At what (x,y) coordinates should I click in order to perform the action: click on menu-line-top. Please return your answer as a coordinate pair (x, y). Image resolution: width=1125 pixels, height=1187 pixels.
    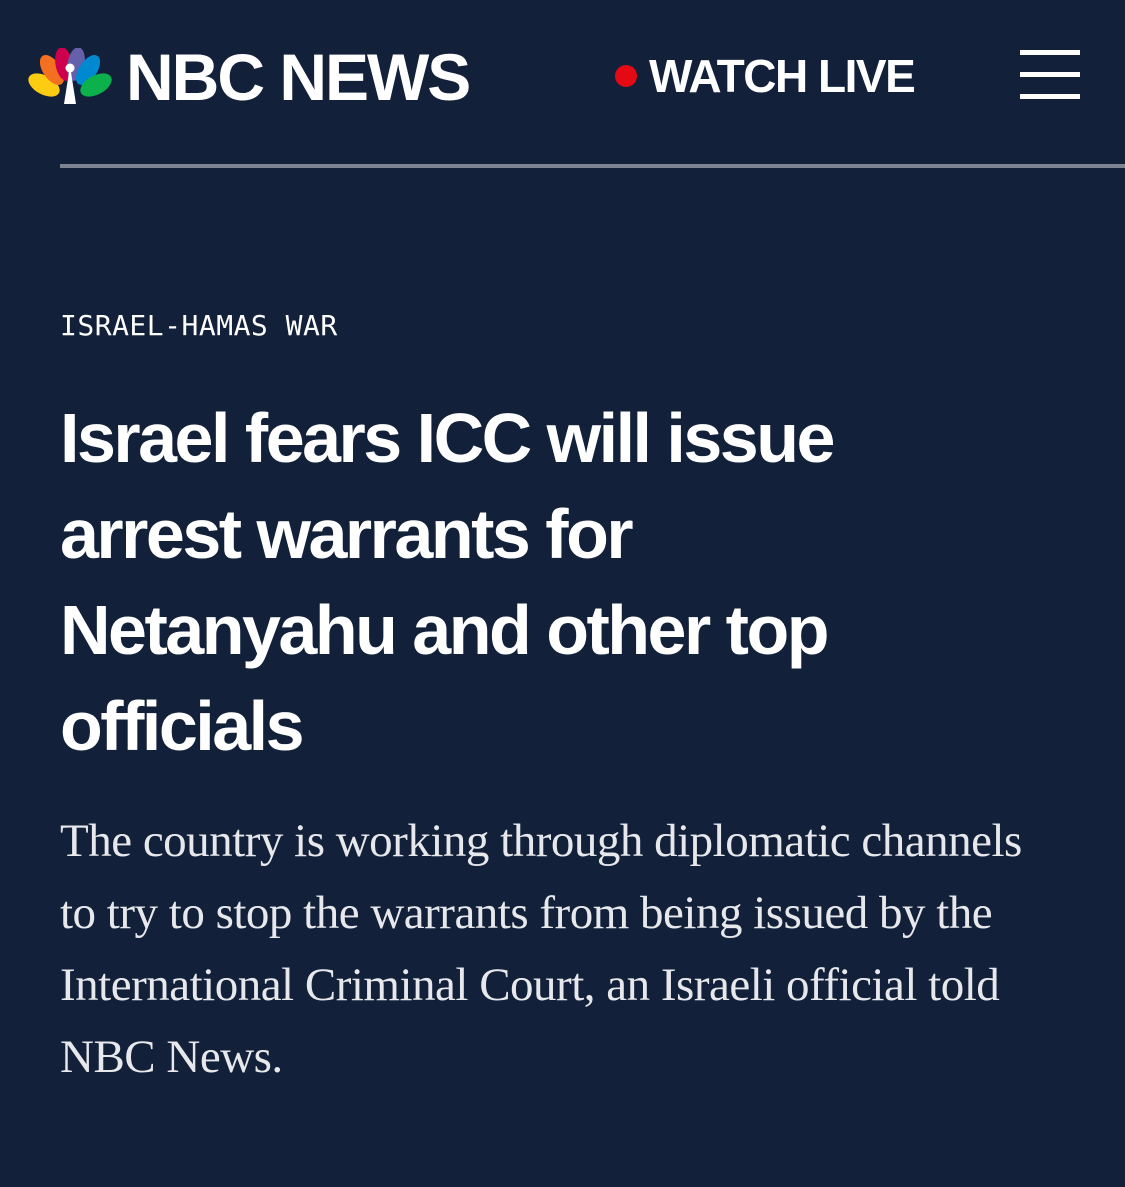
    Looking at the image, I should click on (1050, 52).